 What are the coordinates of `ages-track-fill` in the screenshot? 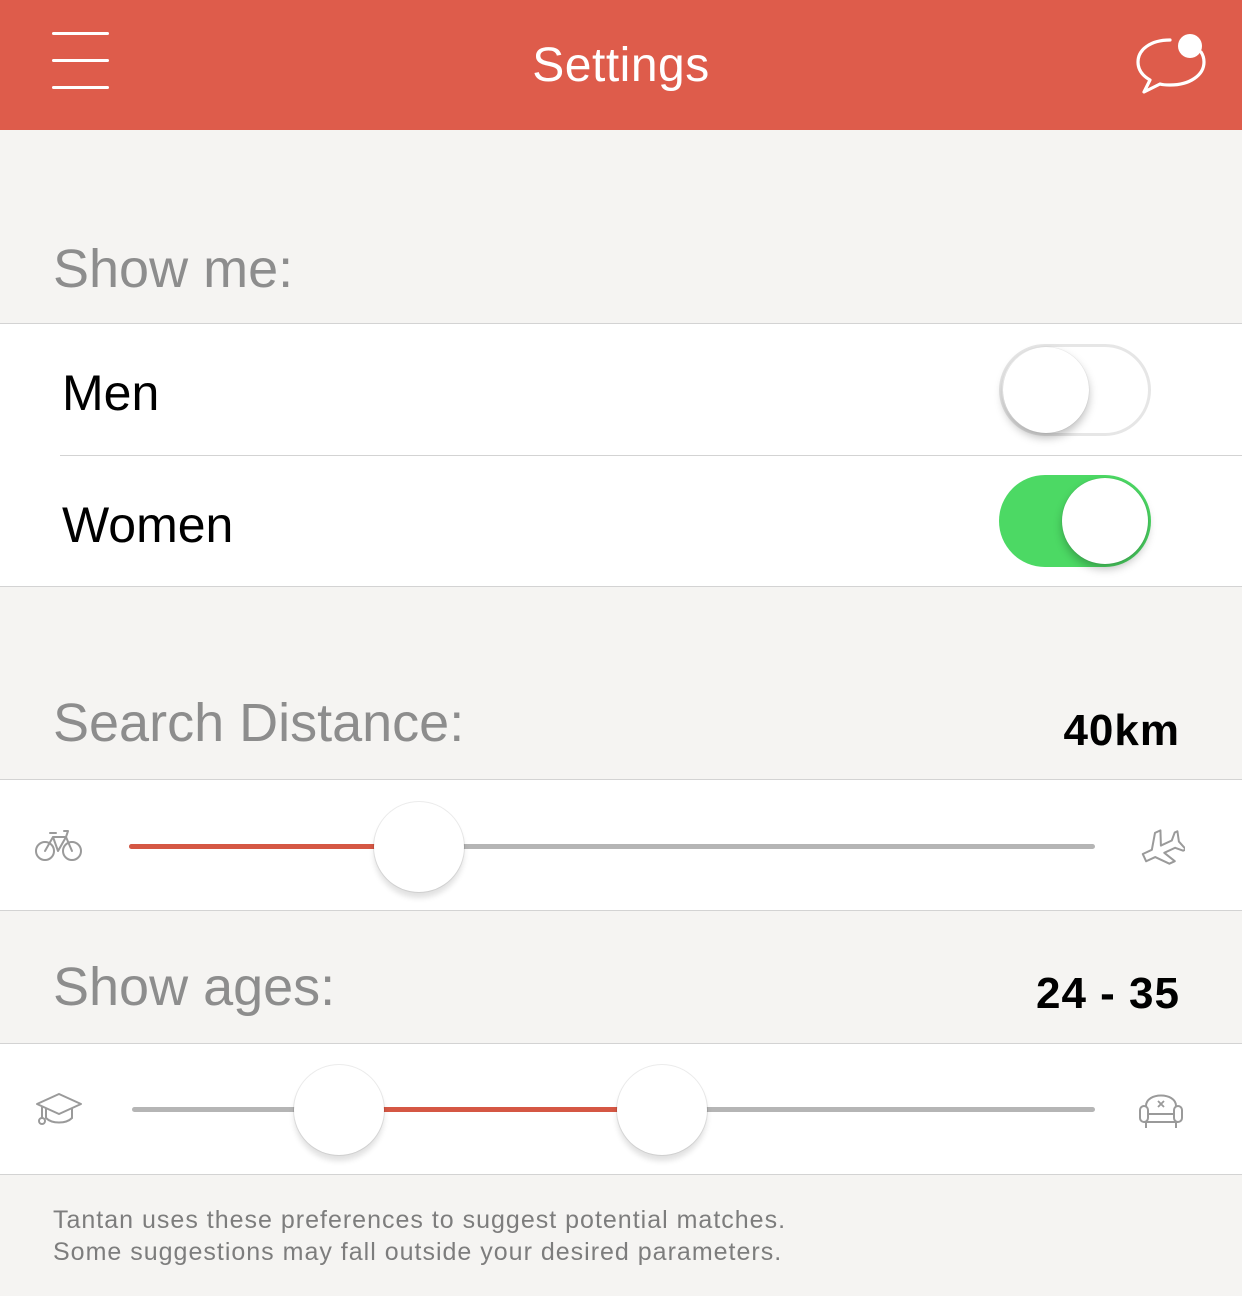 It's located at (500, 1109).